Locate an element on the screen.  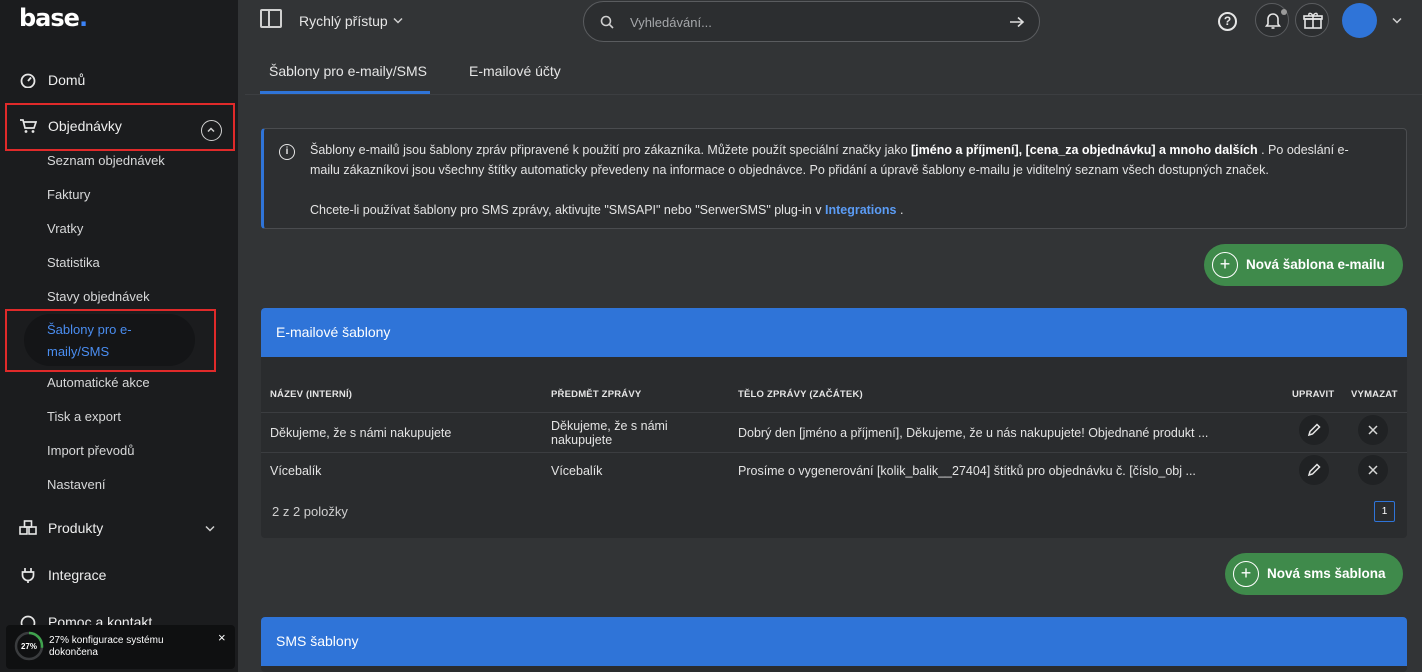
item-count: 2 z 2 položky is located at coordinates (310, 511).